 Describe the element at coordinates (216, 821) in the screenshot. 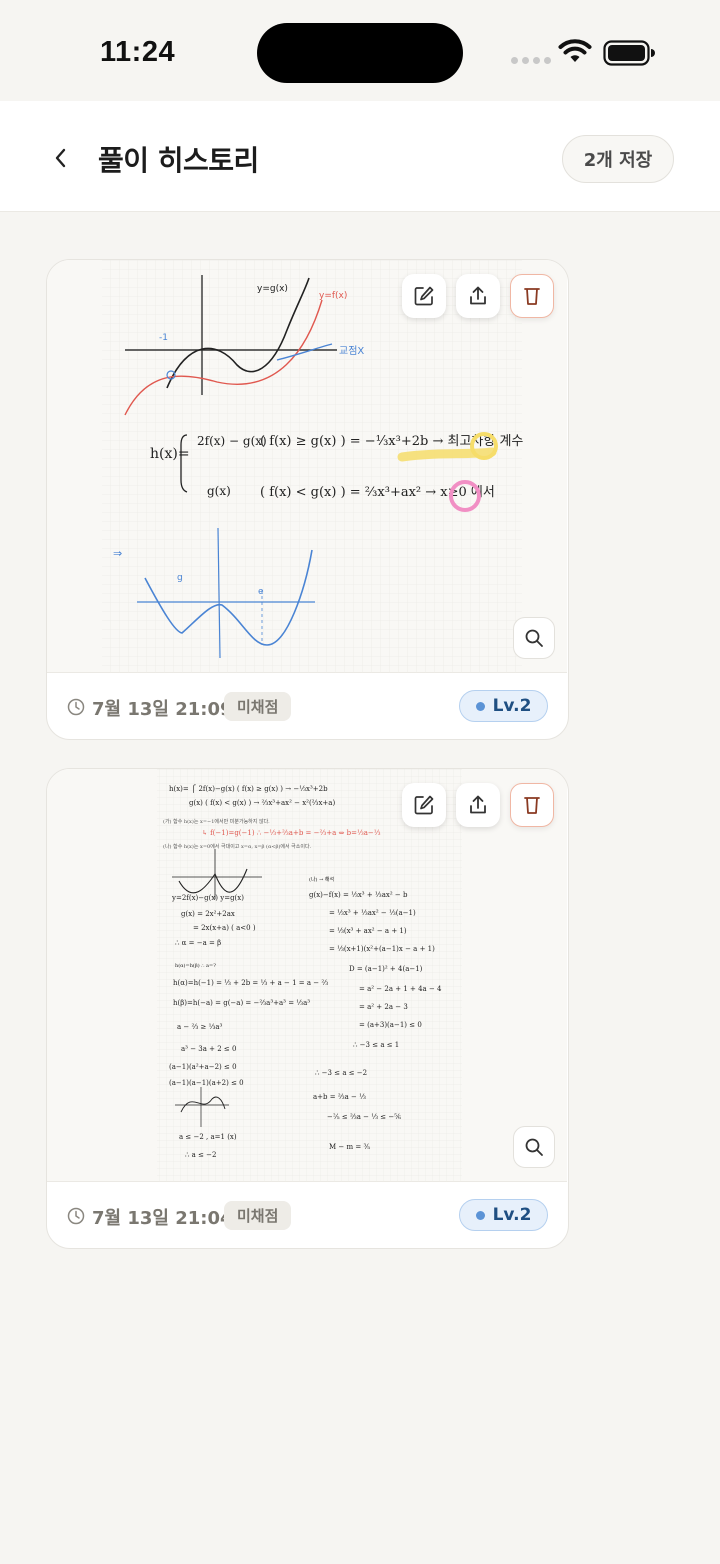

I see `svg-text:(가) 함수 h(x)는 x=−1에서만 미분가능하지 않다: (가) 함수 h(x)는 x=−1에서만 미분가능하지 않다.` at that location.